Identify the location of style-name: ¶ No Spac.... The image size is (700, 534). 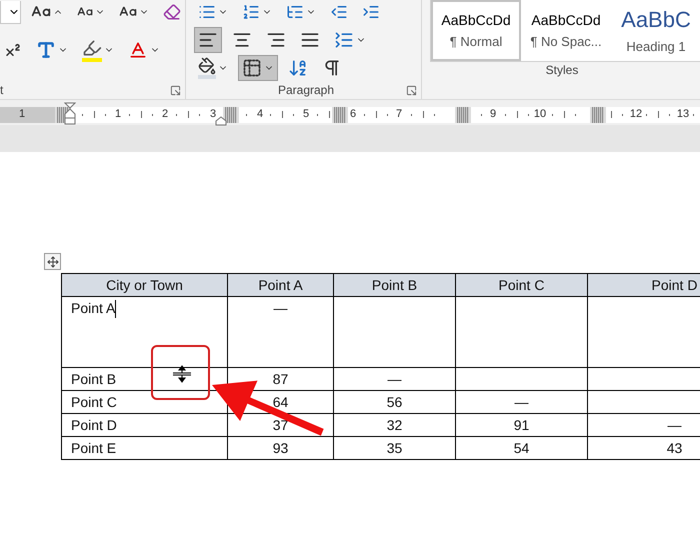
(566, 41).